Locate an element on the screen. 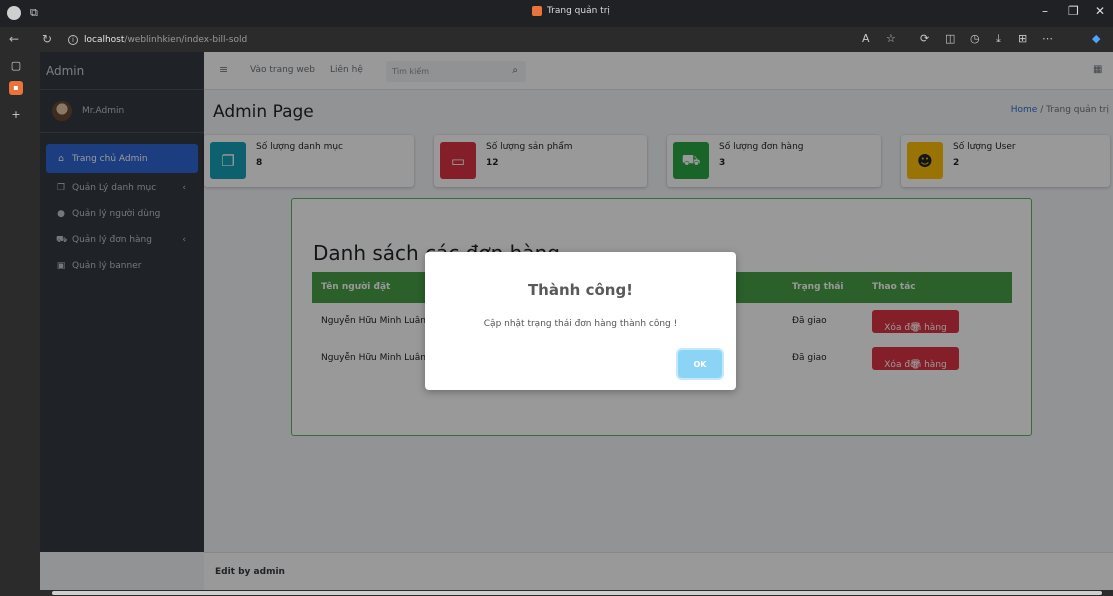  close-window-icon: ✕ is located at coordinates (1100, 11).